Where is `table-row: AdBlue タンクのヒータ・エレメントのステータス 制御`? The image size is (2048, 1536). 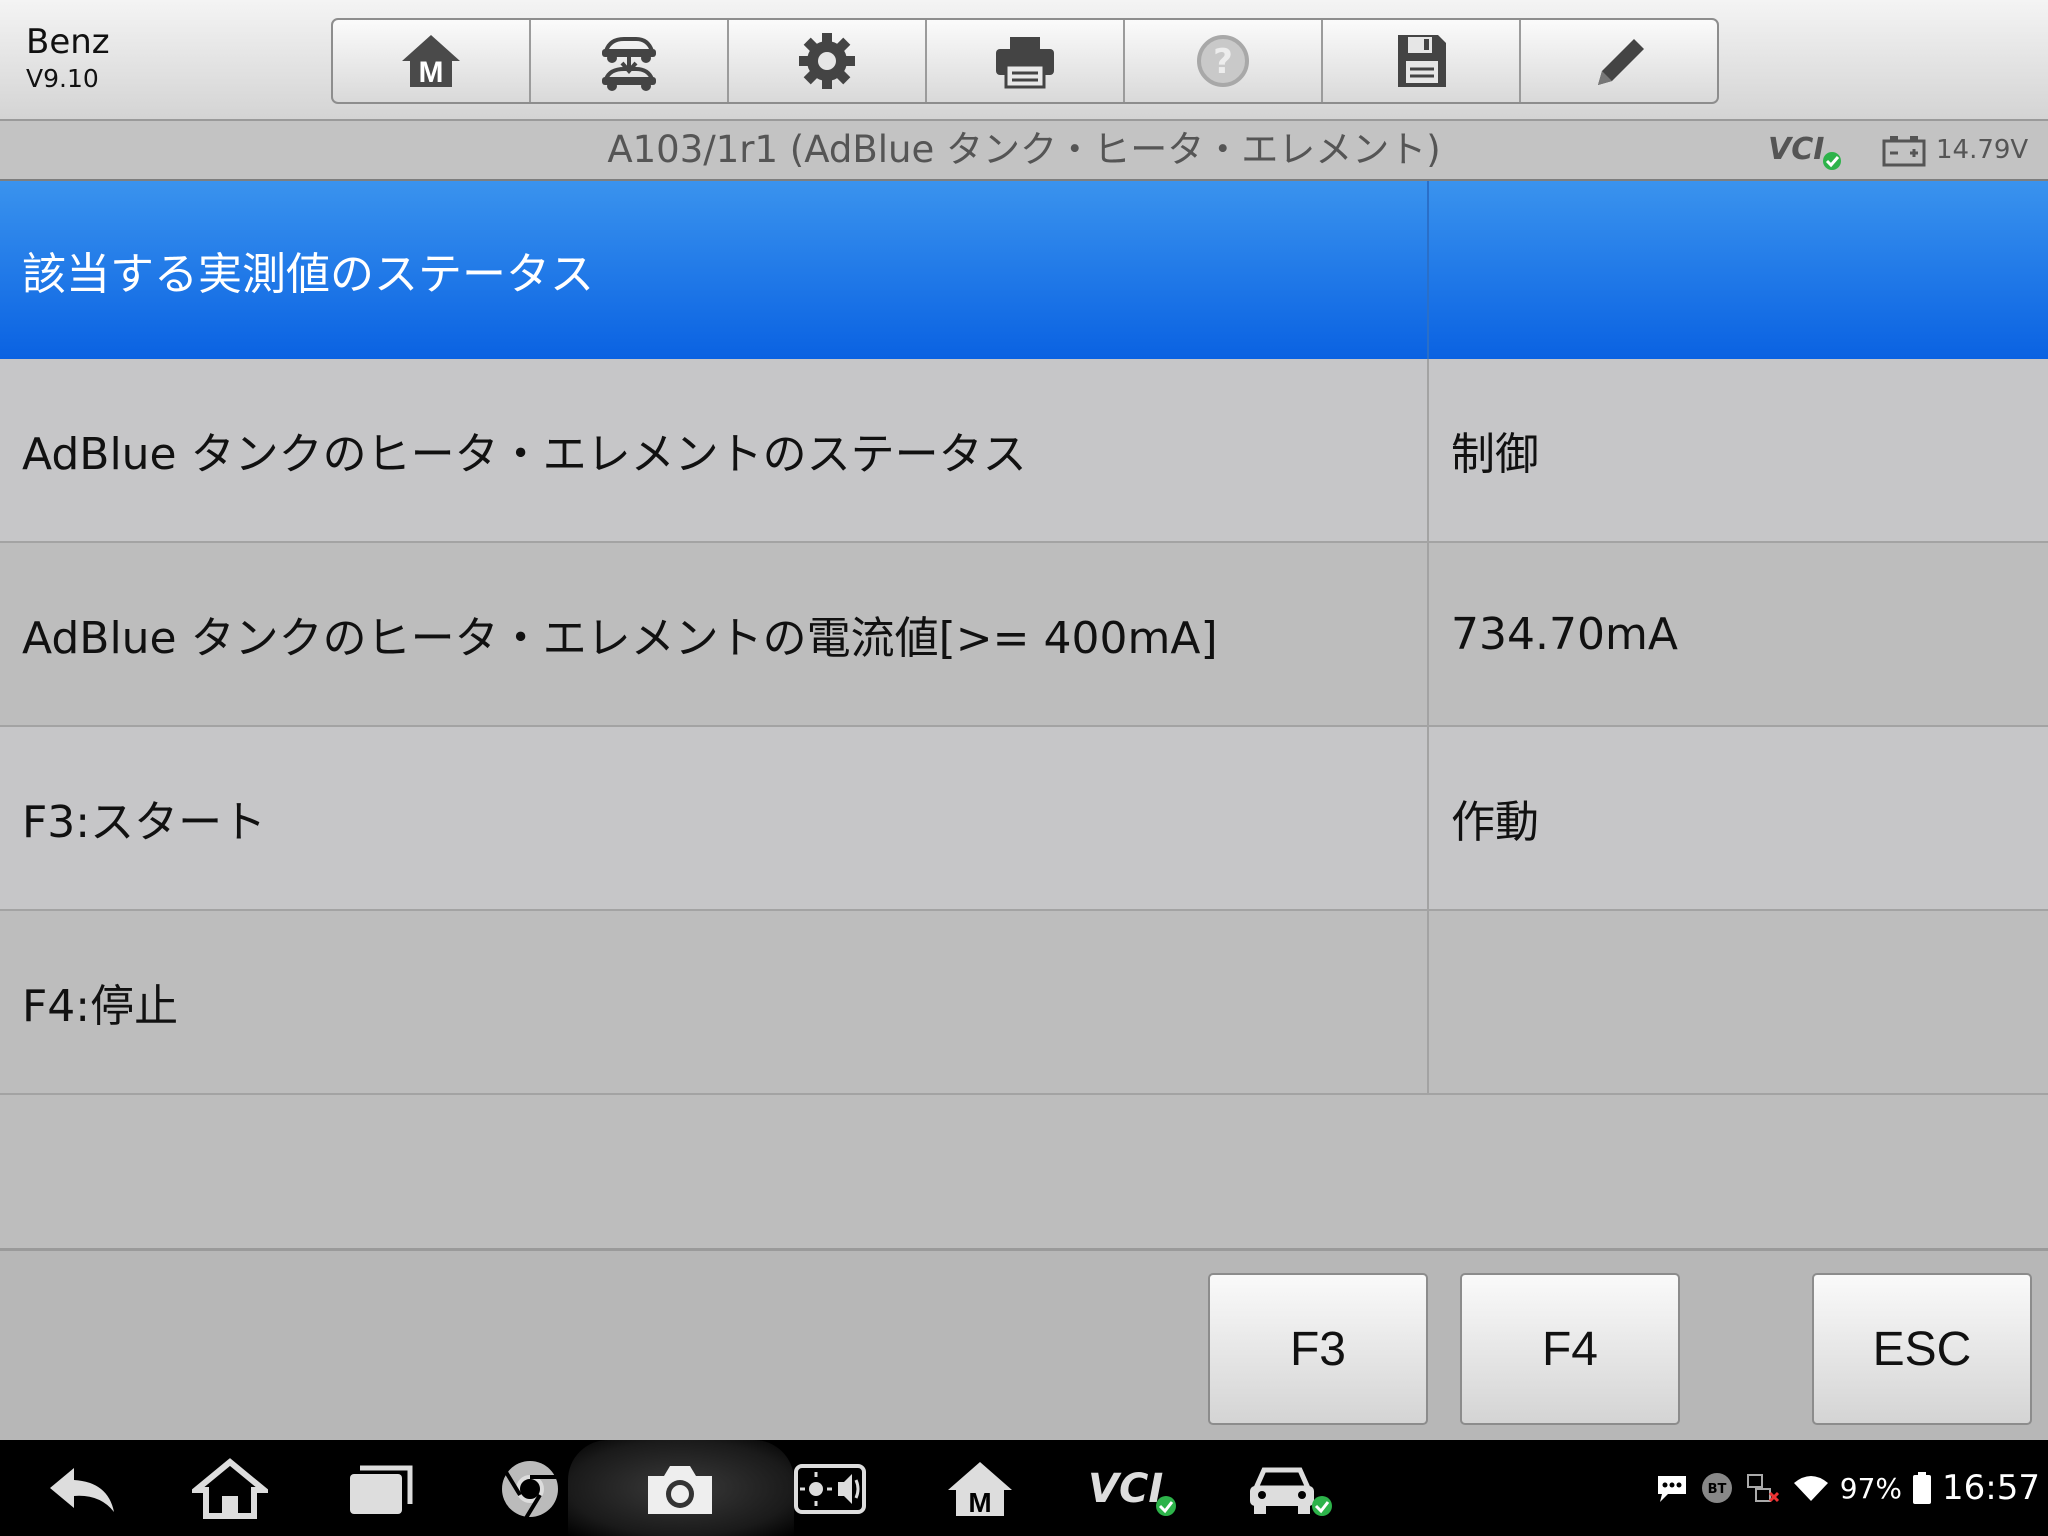
table-row: AdBlue タンクのヒータ・エレメントのステータス 制御 is located at coordinates (1024, 451).